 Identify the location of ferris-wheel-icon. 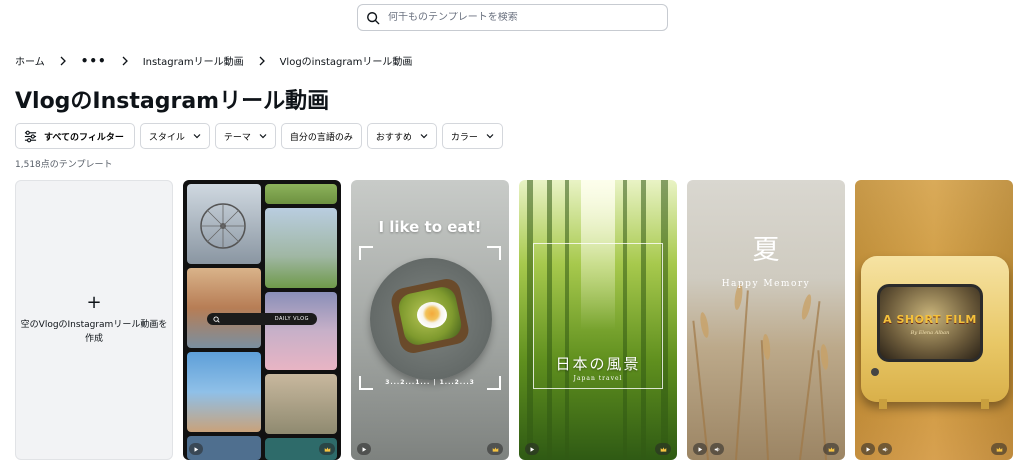
(223, 226).